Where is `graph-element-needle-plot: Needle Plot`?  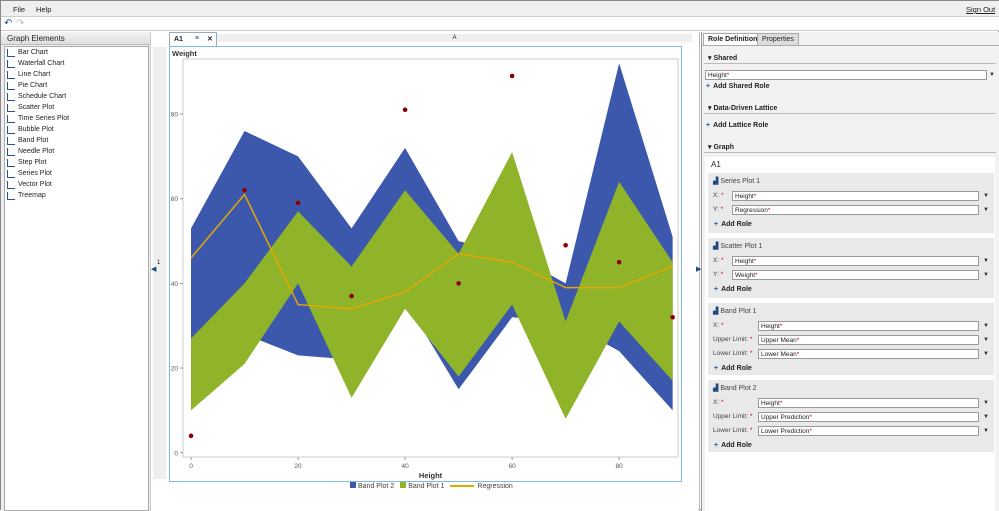
graph-element-needle-plot: Needle Plot is located at coordinates (76, 151).